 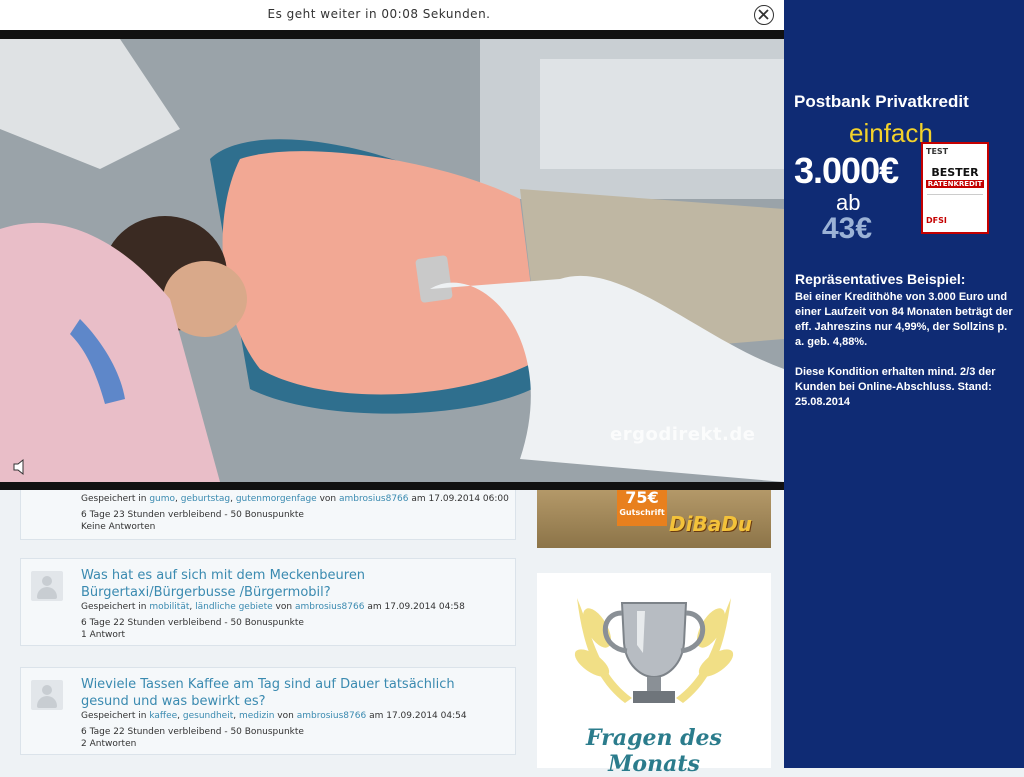 I want to click on question-answers: Keine Antworten, so click(x=118, y=527).